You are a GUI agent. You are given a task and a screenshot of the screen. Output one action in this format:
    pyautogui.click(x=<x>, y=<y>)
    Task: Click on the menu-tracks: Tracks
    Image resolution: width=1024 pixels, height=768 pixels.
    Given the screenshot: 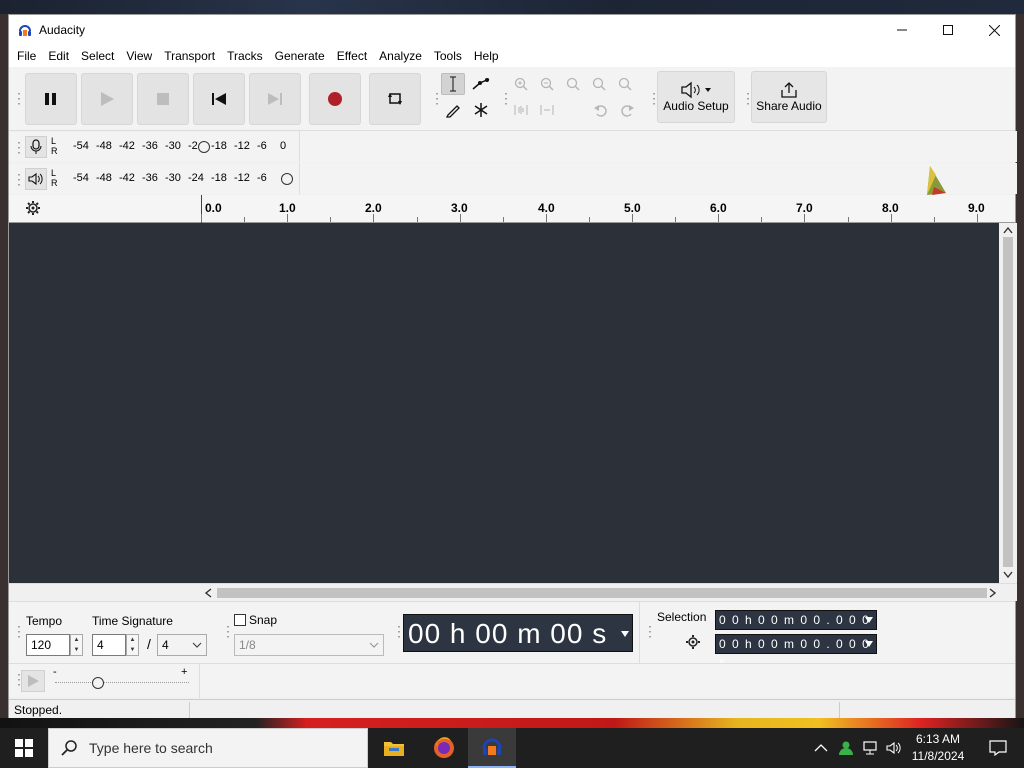 What is the action you would take?
    pyautogui.click(x=245, y=56)
    